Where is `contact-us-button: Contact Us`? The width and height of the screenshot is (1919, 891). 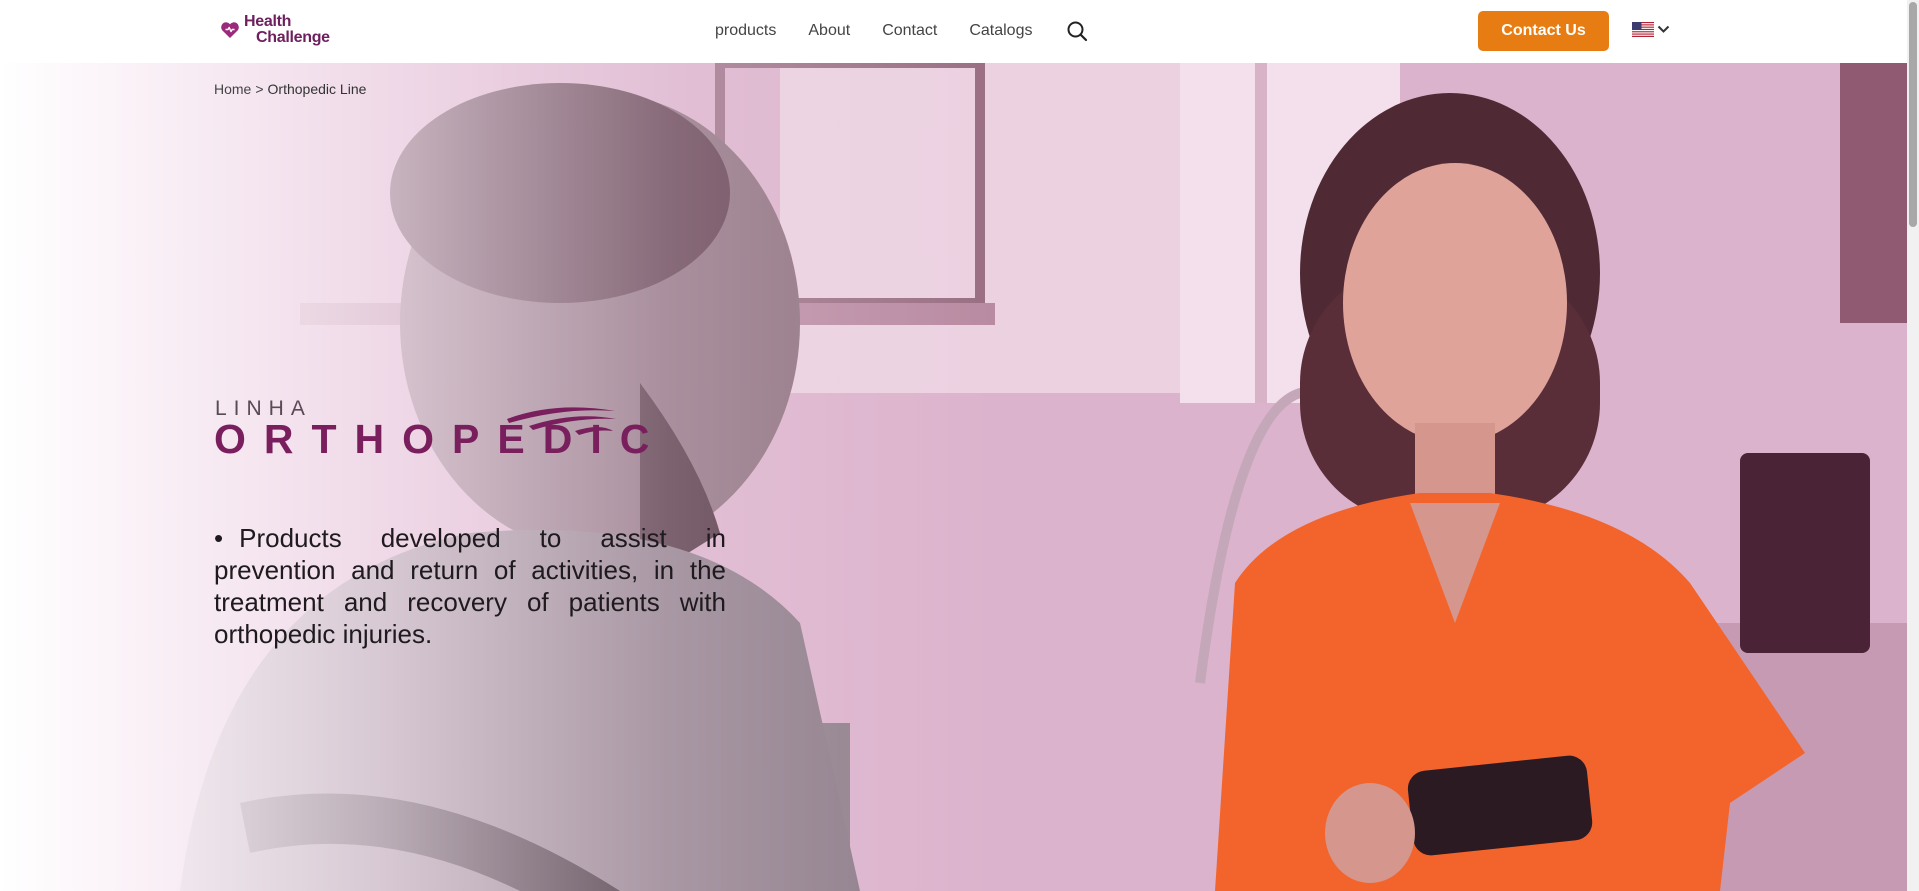 contact-us-button: Contact Us is located at coordinates (1543, 31).